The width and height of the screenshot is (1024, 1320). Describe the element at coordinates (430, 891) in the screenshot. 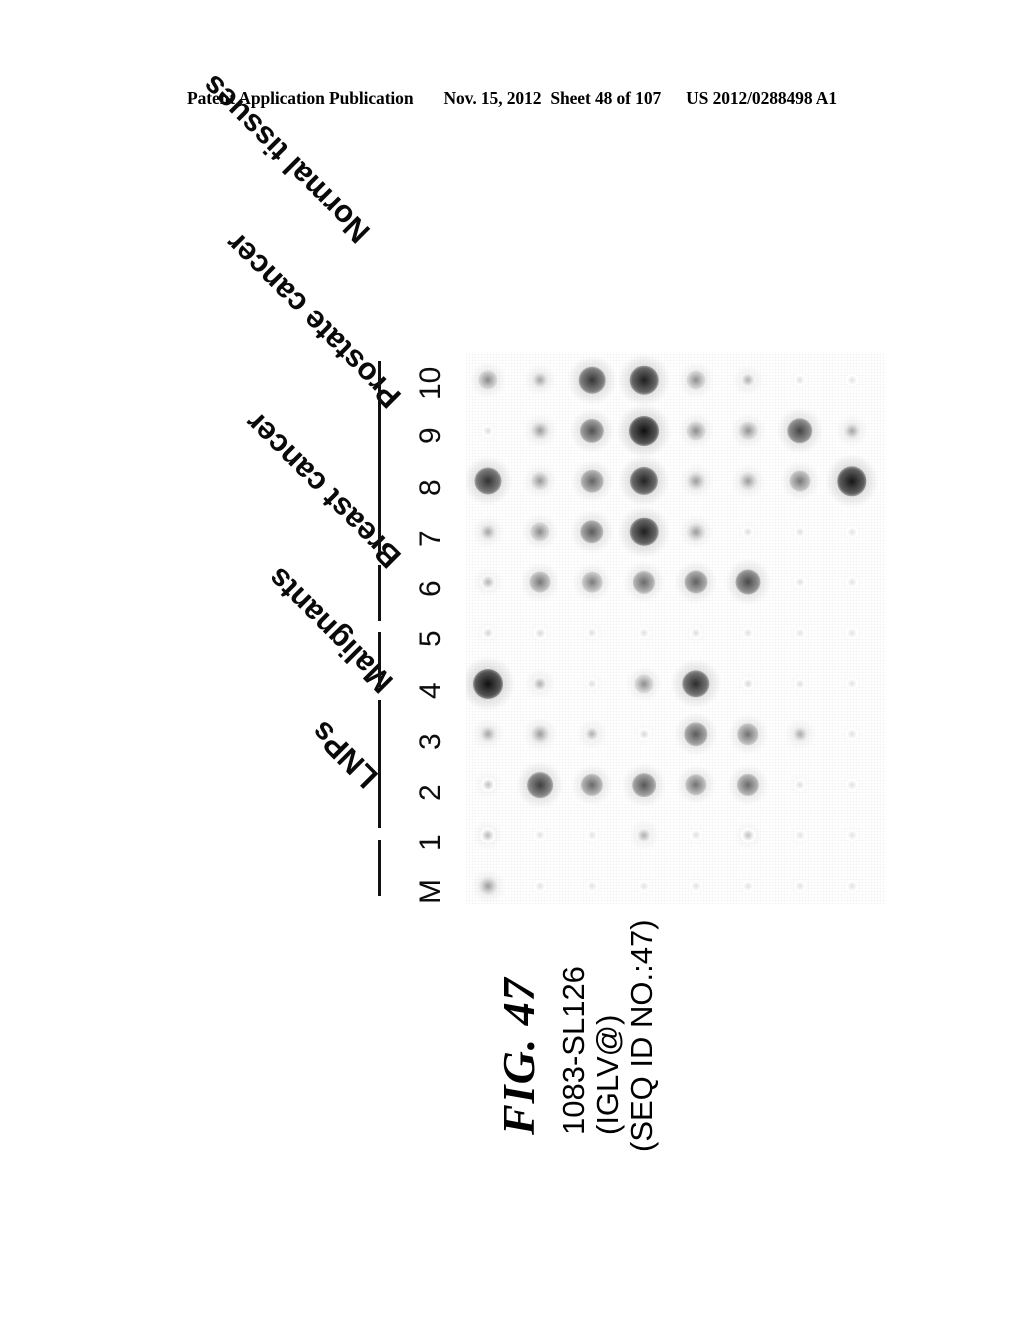

I see `lane-label-M: M` at that location.